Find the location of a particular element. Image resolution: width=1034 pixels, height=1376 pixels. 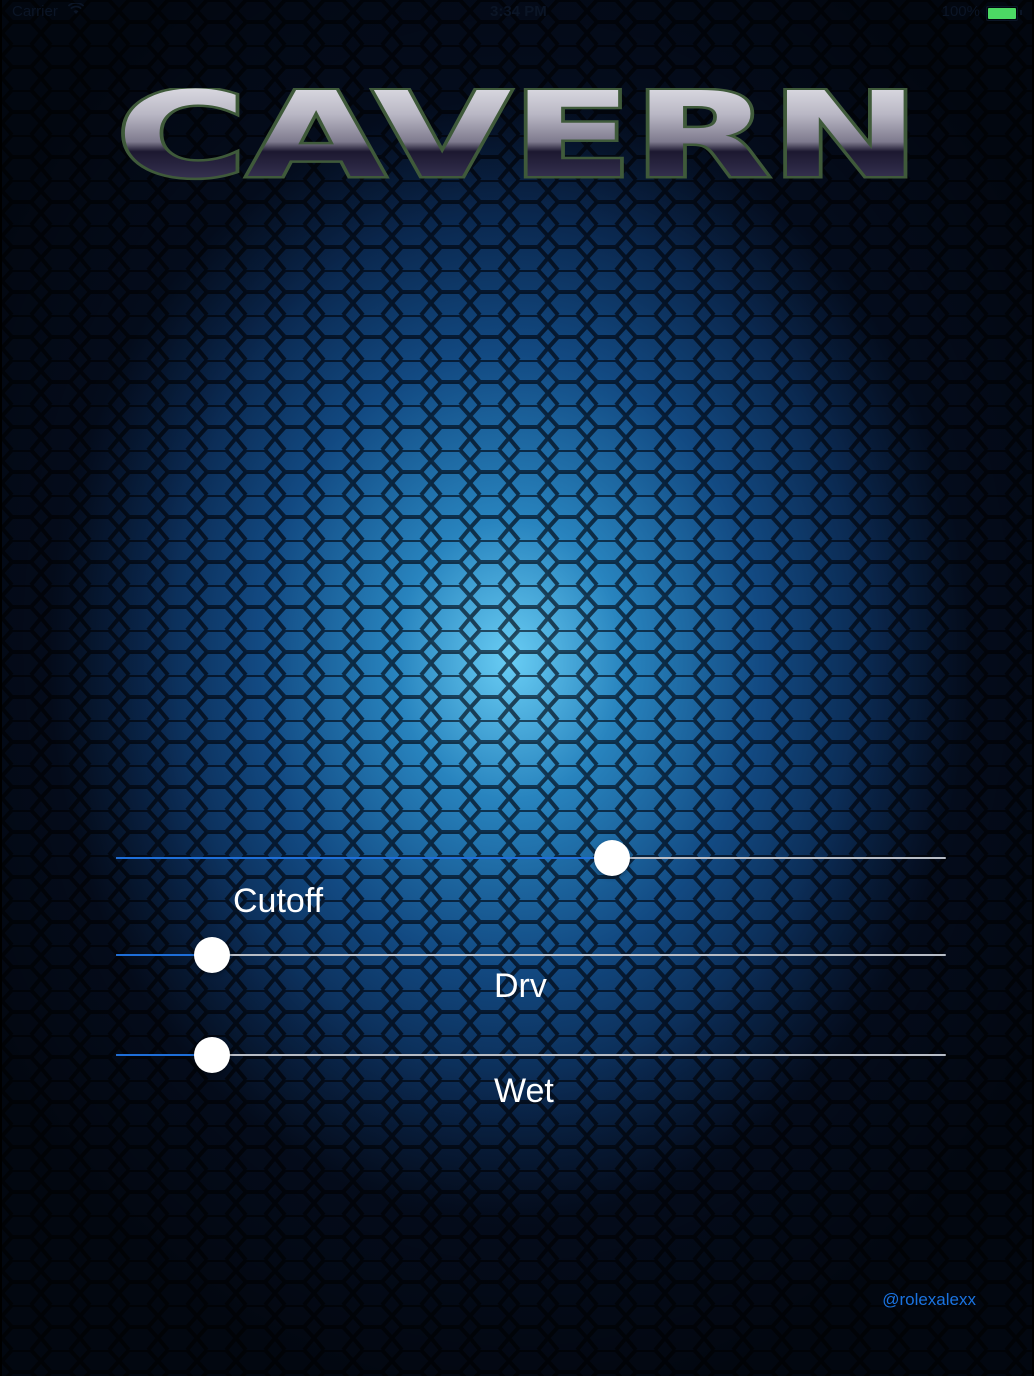

cutoff-label: Cutoff is located at coordinates (278, 901).